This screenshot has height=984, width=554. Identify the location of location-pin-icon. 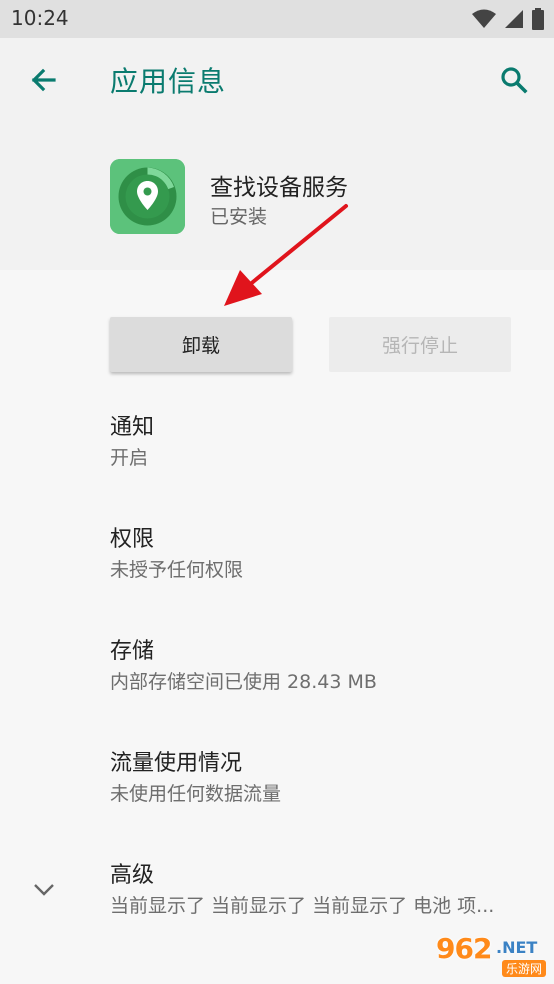
(147, 196).